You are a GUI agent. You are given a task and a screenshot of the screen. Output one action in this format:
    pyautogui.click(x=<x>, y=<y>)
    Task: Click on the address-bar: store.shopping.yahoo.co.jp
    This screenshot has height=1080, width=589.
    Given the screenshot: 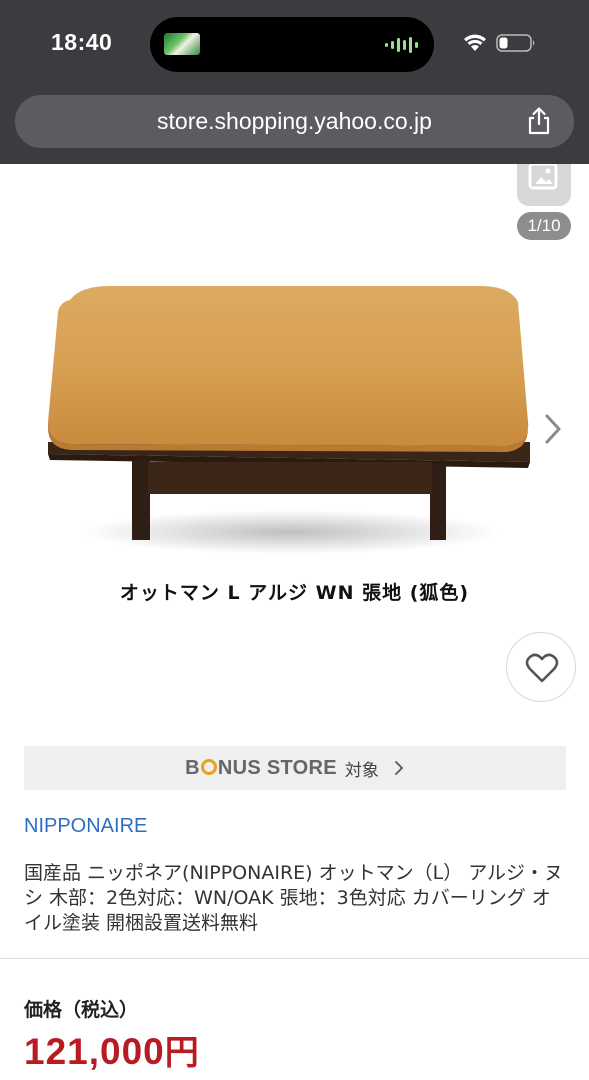 What is the action you would take?
    pyautogui.click(x=294, y=121)
    